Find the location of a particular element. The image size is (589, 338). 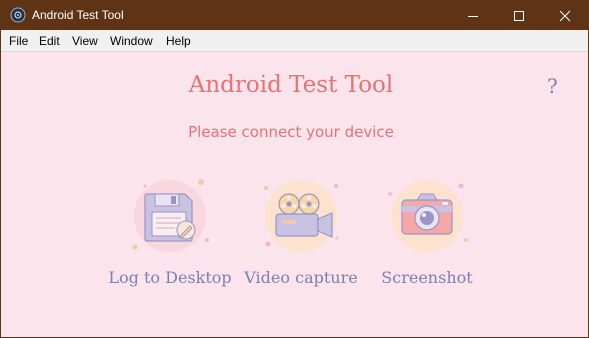

photo-camera-icon is located at coordinates (428, 216).